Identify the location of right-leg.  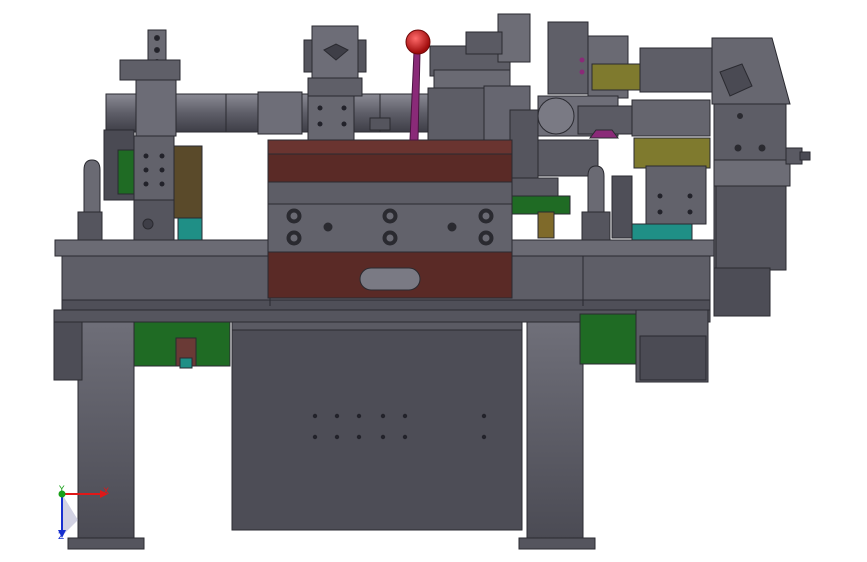
(555, 431).